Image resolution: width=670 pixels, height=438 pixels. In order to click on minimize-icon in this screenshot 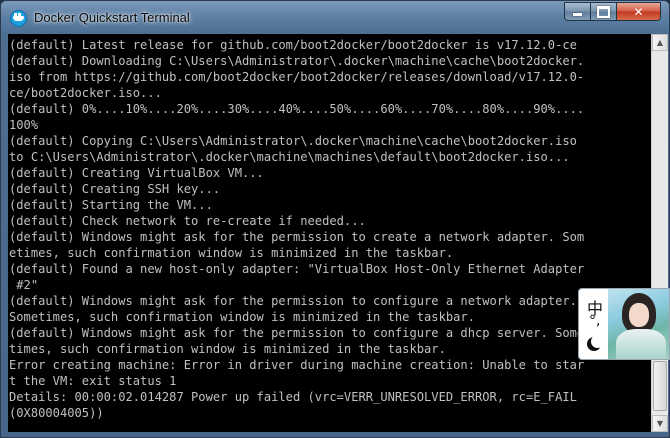, I will do `click(577, 14)`.